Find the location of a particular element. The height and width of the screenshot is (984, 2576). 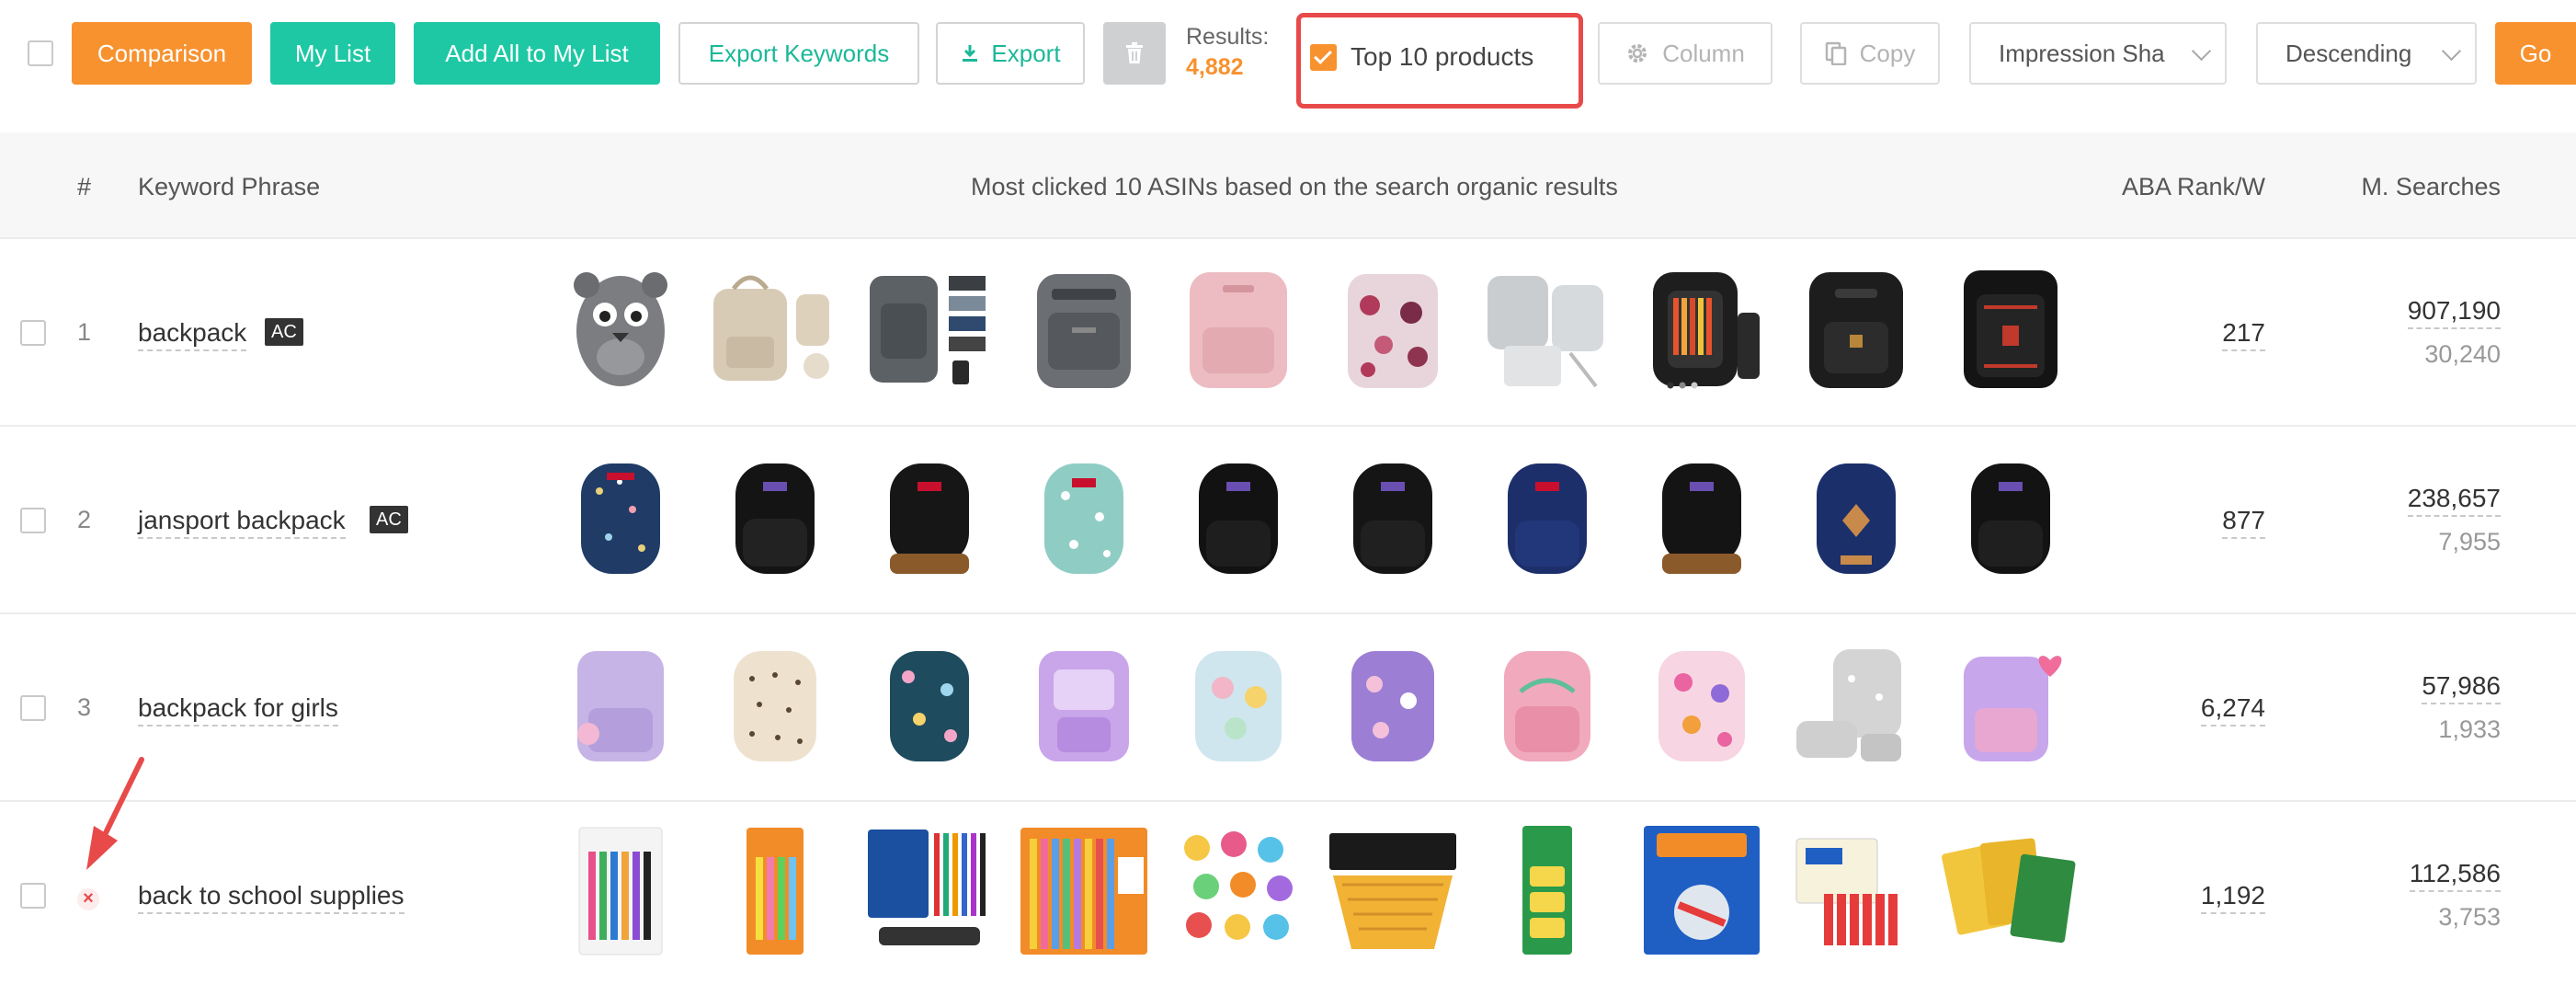

delete-button is located at coordinates (1134, 54).